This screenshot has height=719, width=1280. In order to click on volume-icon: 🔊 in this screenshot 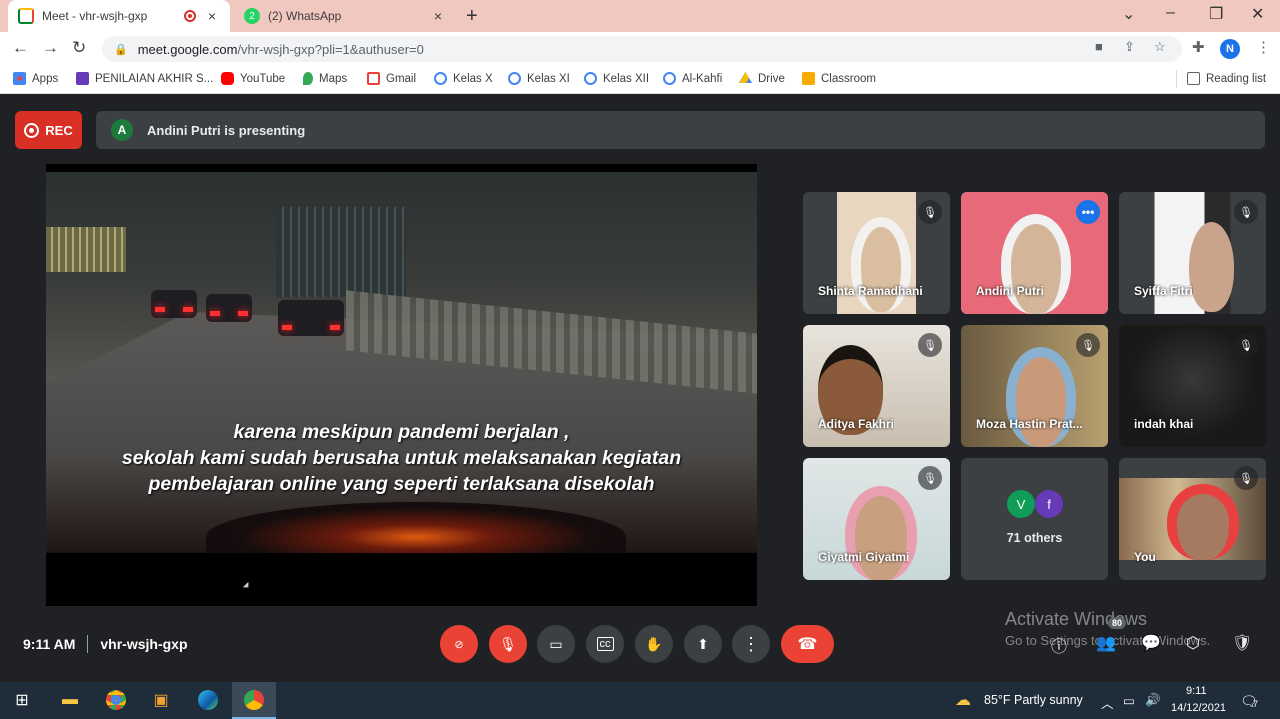, I will do `click(1153, 700)`.